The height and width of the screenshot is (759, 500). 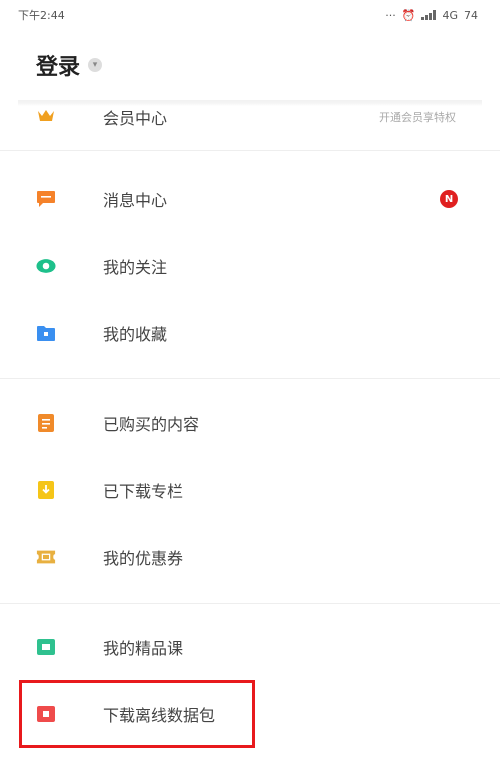 What do you see at coordinates (250, 15) in the screenshot?
I see `status-bar: 下午2:44 ··· ⏰ 4G 74` at bounding box center [250, 15].